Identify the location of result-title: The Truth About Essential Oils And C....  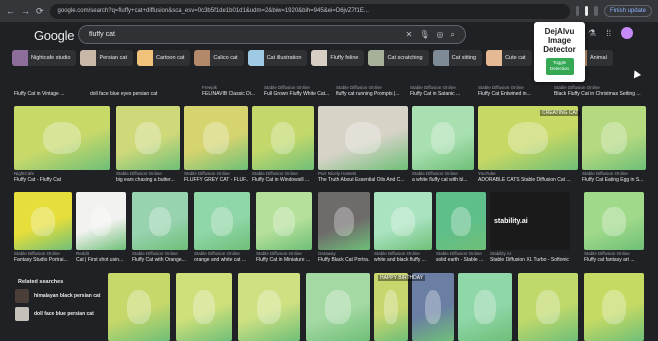
(363, 180).